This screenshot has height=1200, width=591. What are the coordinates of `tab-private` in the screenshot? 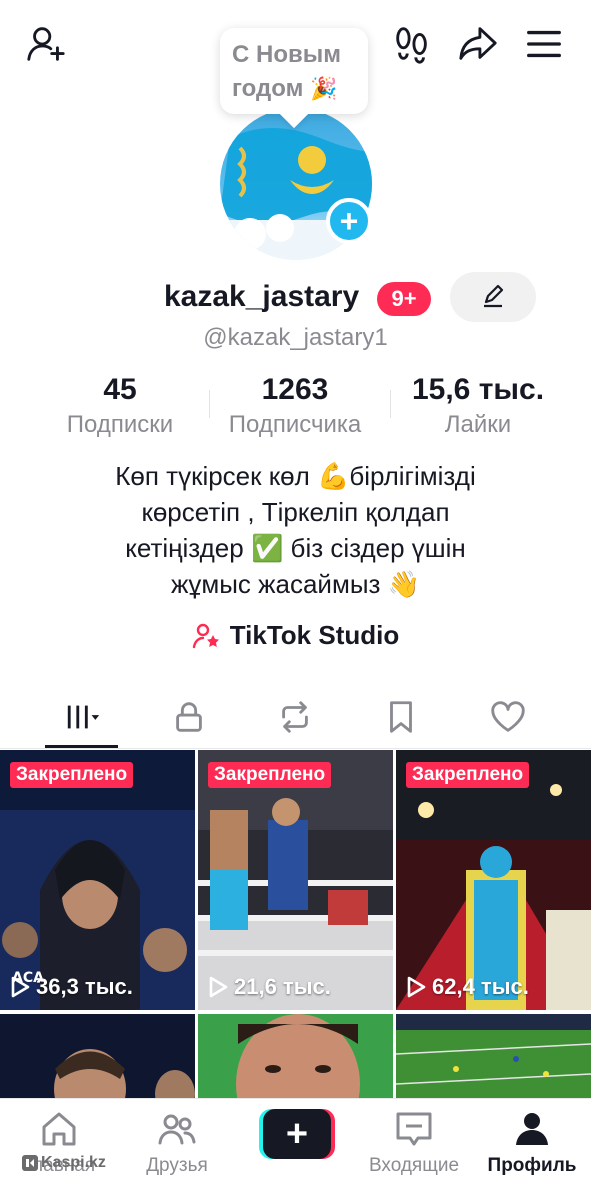 It's located at (189, 717).